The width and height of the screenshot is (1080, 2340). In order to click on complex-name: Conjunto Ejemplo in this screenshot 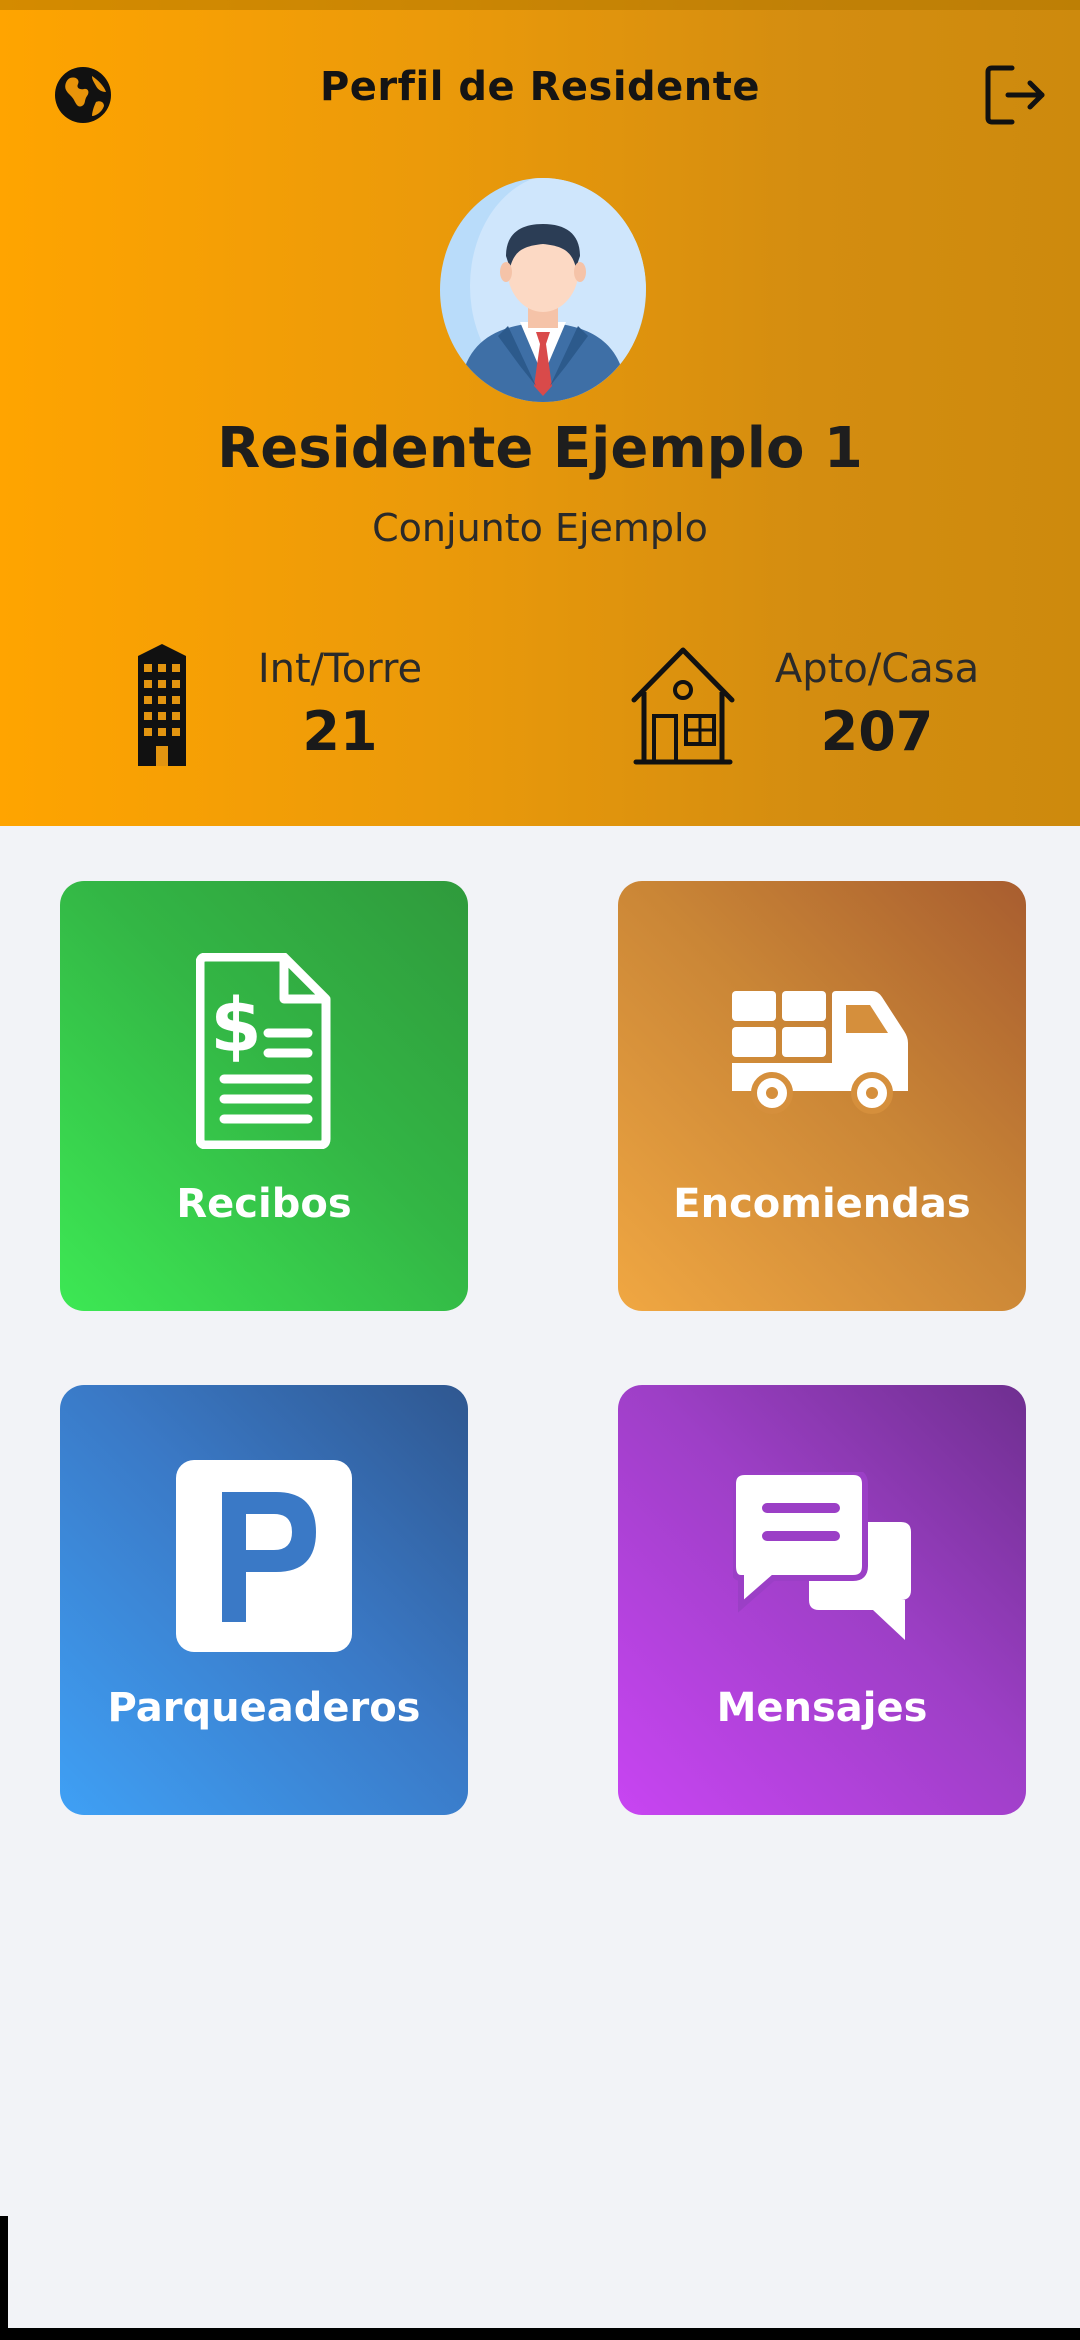, I will do `click(540, 528)`.